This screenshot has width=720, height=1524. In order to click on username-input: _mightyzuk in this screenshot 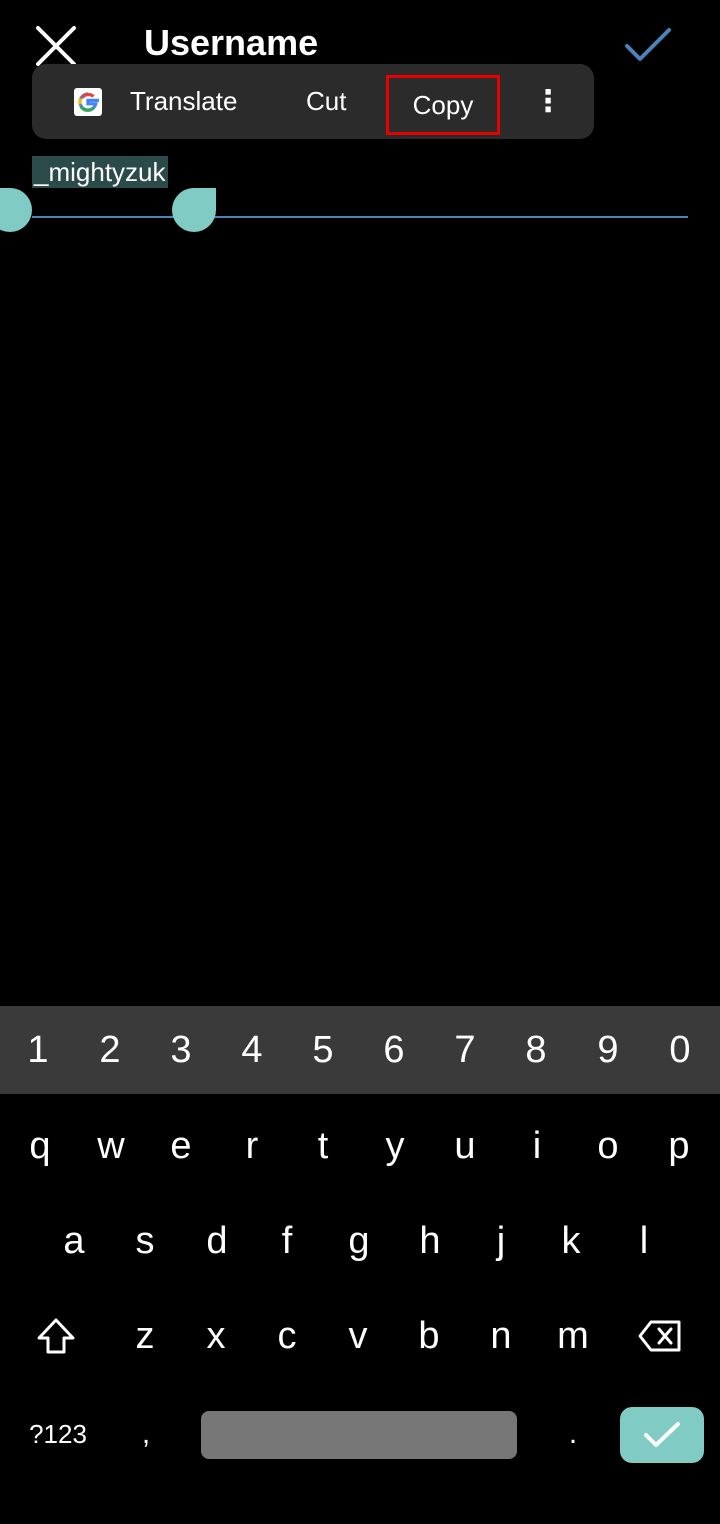, I will do `click(100, 172)`.